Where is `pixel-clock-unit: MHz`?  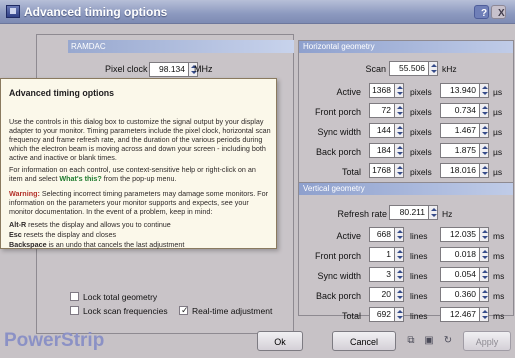 pixel-clock-unit: MHz is located at coordinates (203, 69).